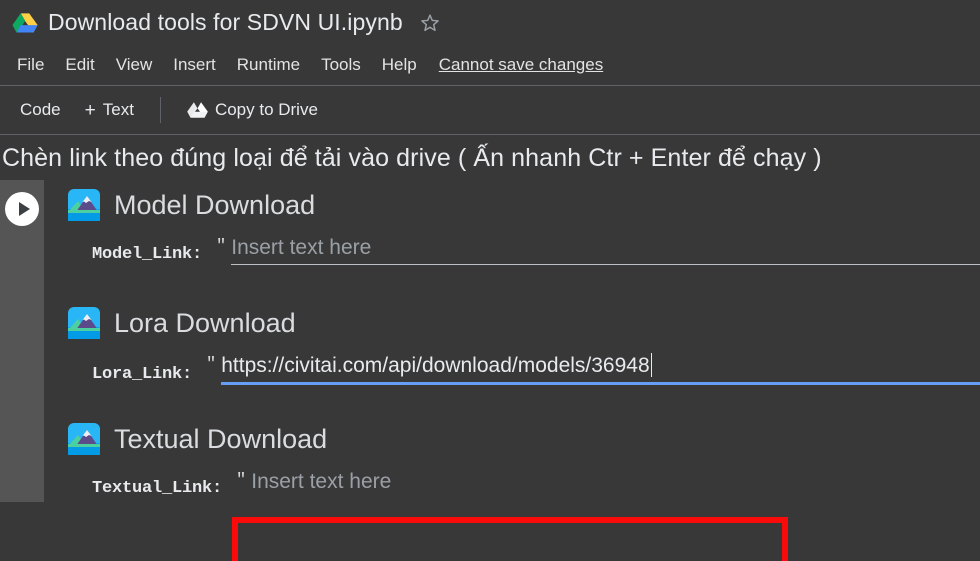  I want to click on run-cell-button, so click(22, 209).